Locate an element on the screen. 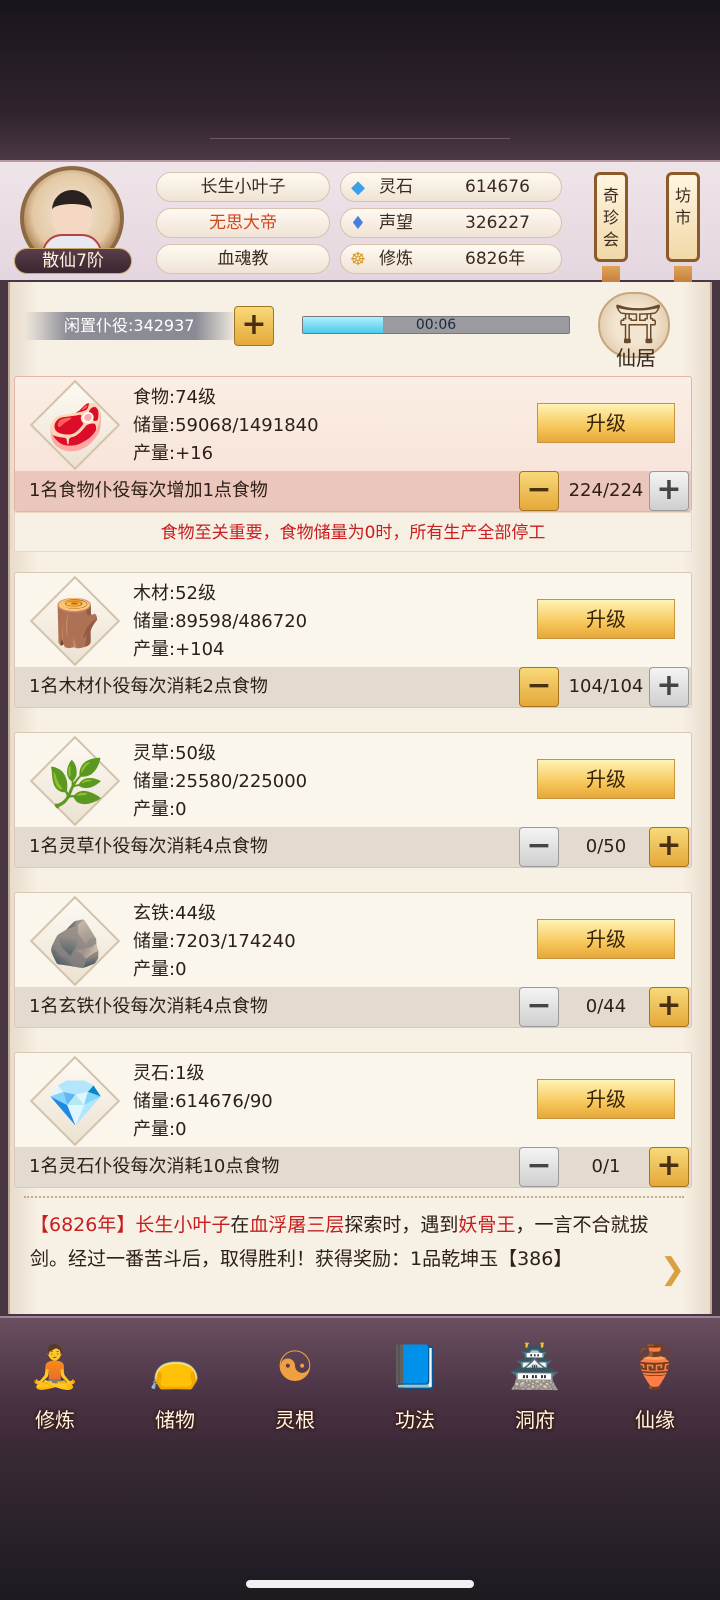  log-text: 探索时，遇到 is located at coordinates (401, 1225).